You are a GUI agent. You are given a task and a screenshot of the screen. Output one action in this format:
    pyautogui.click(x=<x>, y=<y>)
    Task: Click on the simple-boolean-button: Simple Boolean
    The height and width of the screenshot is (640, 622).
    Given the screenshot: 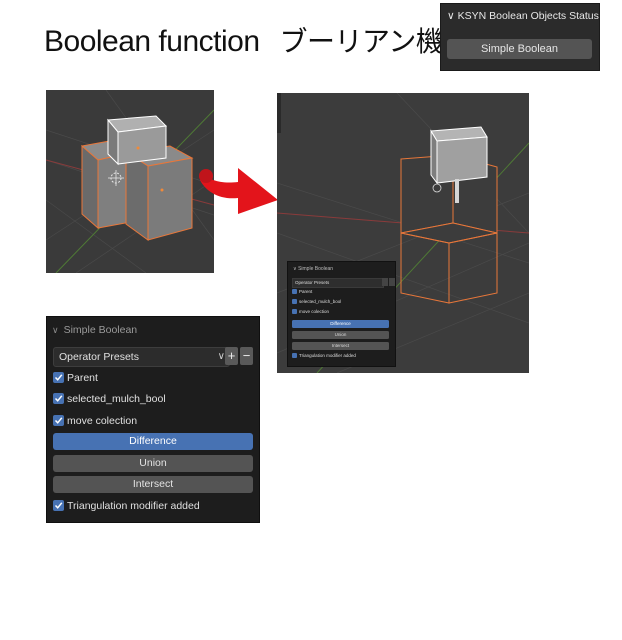 What is the action you would take?
    pyautogui.click(x=519, y=49)
    